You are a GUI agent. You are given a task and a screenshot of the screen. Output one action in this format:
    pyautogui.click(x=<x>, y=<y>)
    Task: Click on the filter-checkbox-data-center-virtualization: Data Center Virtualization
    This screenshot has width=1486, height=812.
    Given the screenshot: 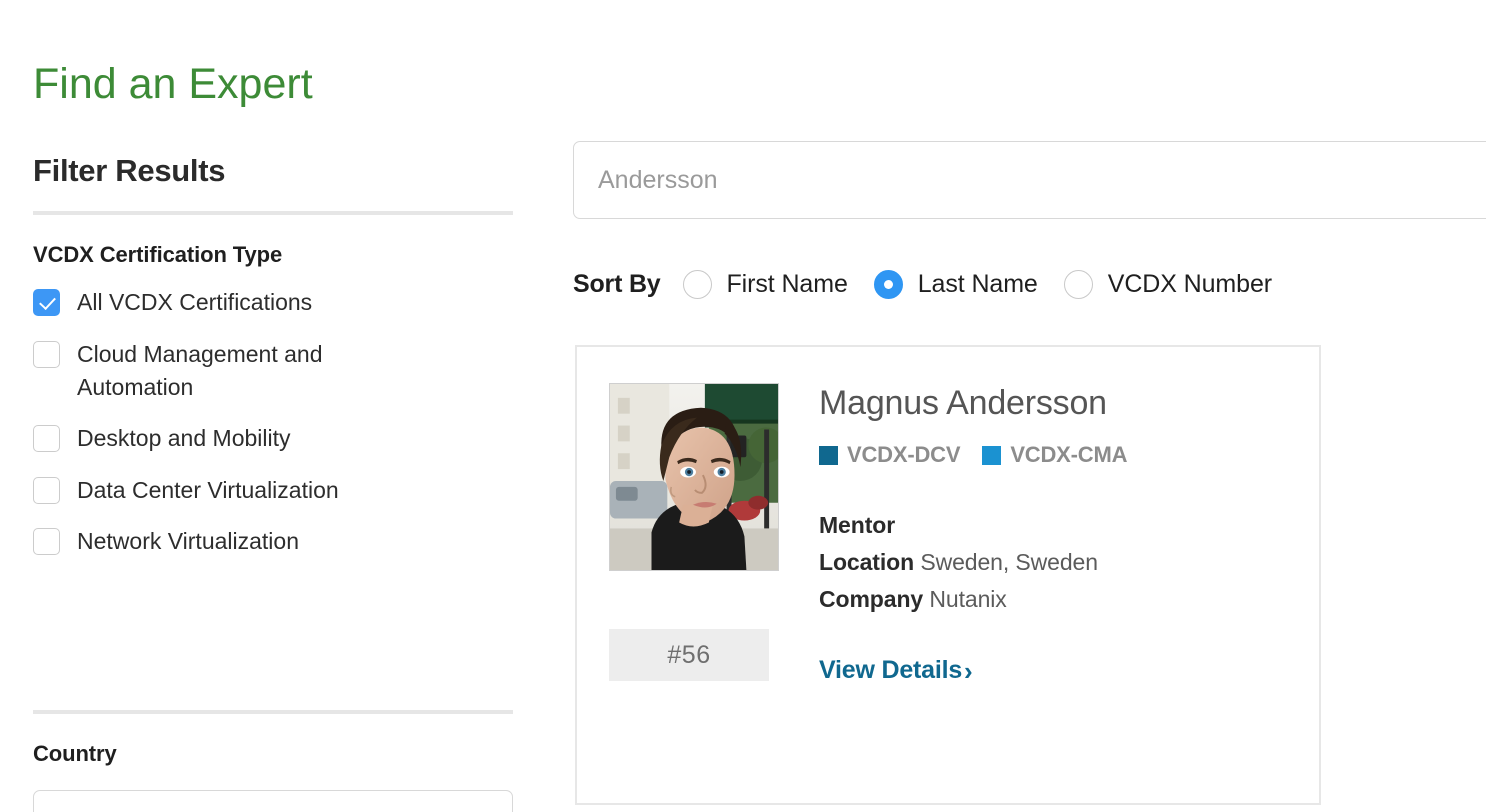 What is the action you would take?
    pyautogui.click(x=273, y=490)
    